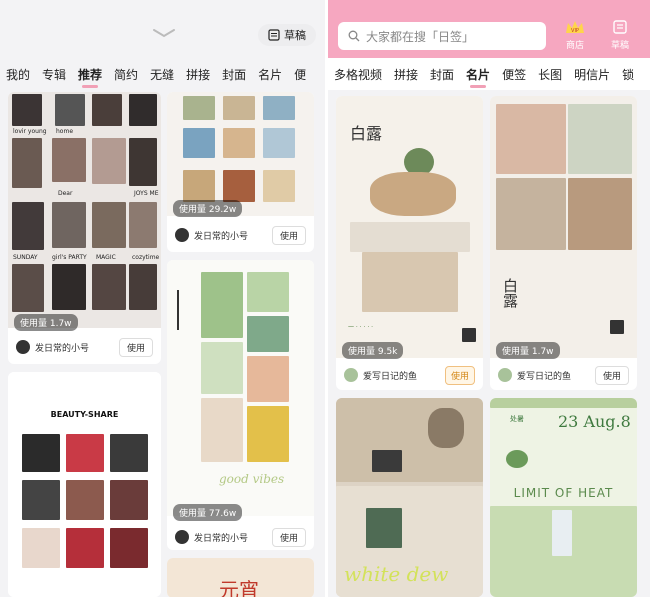 This screenshot has height=597, width=650. What do you see at coordinates (563, 227) in the screenshot?
I see `template-preview: 白露 使用量 1.7w` at bounding box center [563, 227].